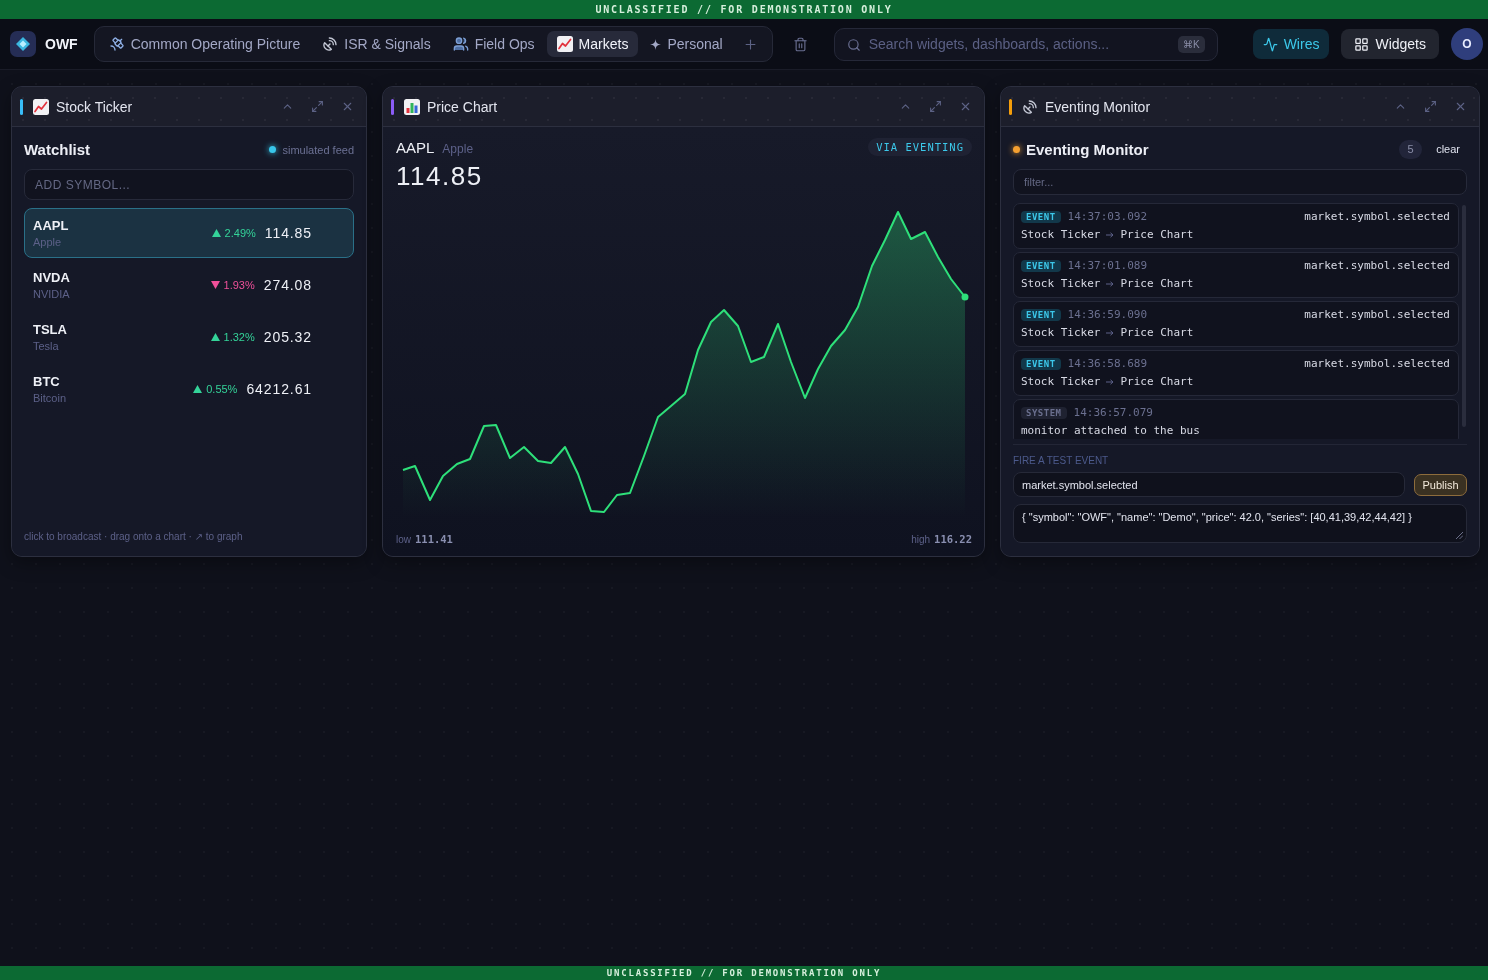 This screenshot has height=980, width=1488. What do you see at coordinates (403, 539) in the screenshot?
I see `low-label: low` at bounding box center [403, 539].